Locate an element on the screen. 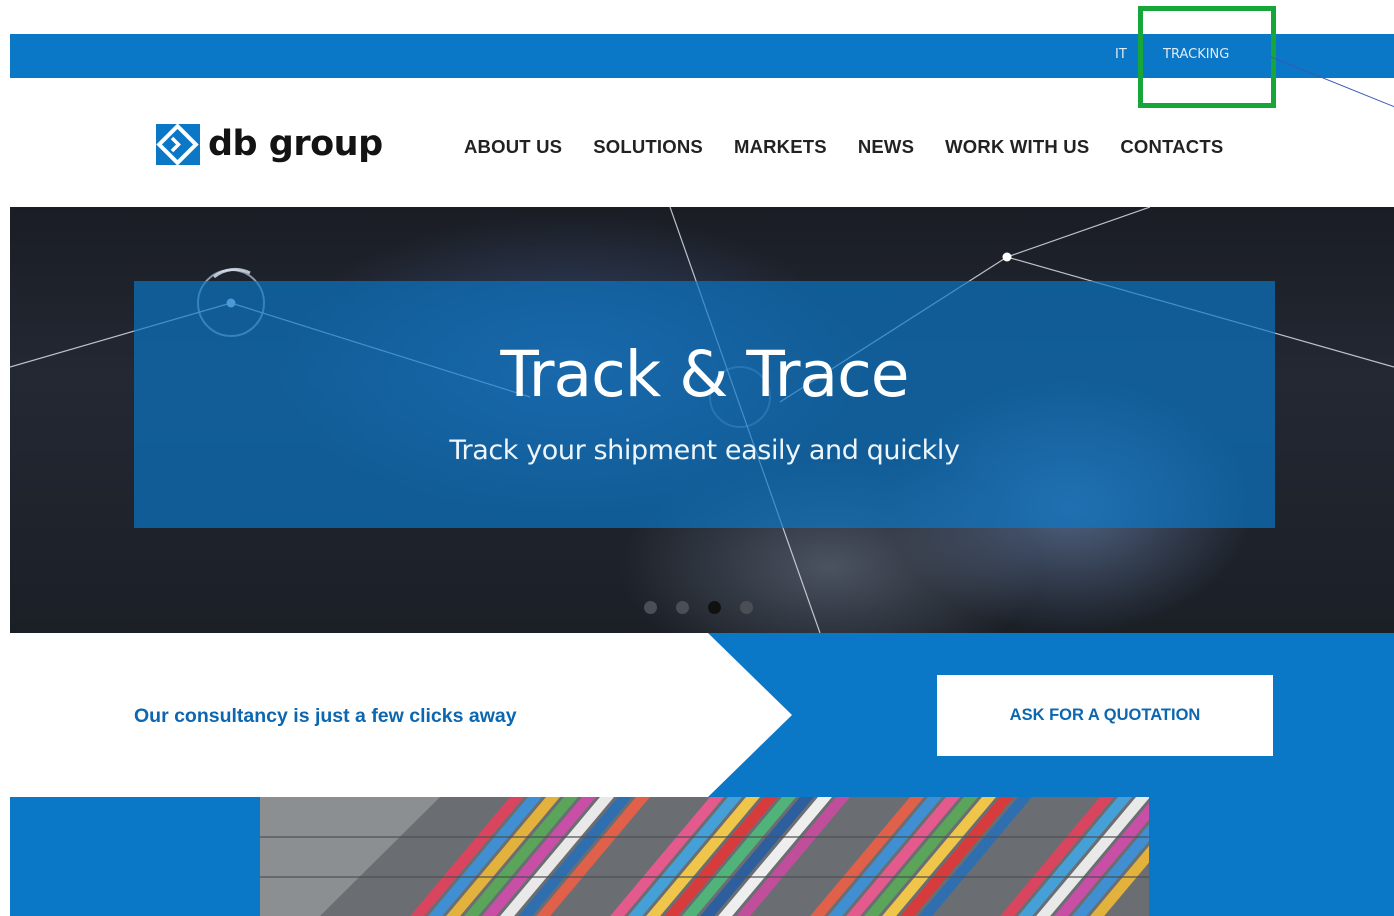  nav-item-markets: MARKETS is located at coordinates (780, 147).